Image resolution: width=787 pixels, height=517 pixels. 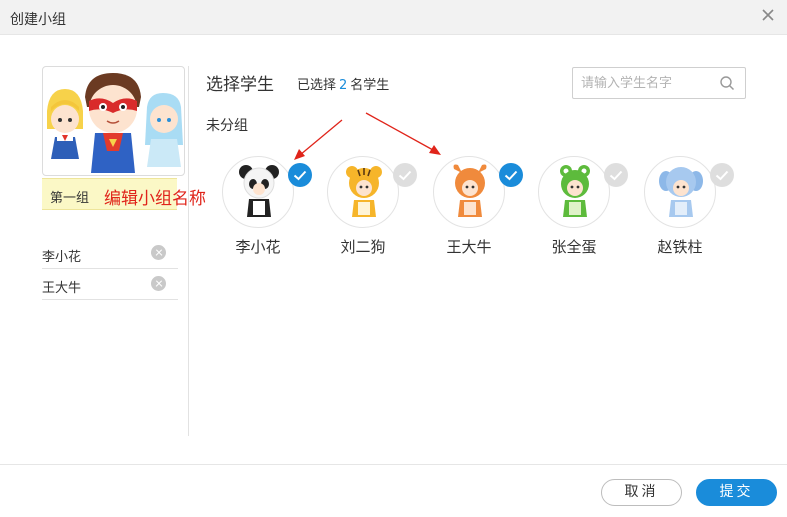 What do you see at coordinates (736, 492) in the screenshot?
I see `submit-button: 提交` at bounding box center [736, 492].